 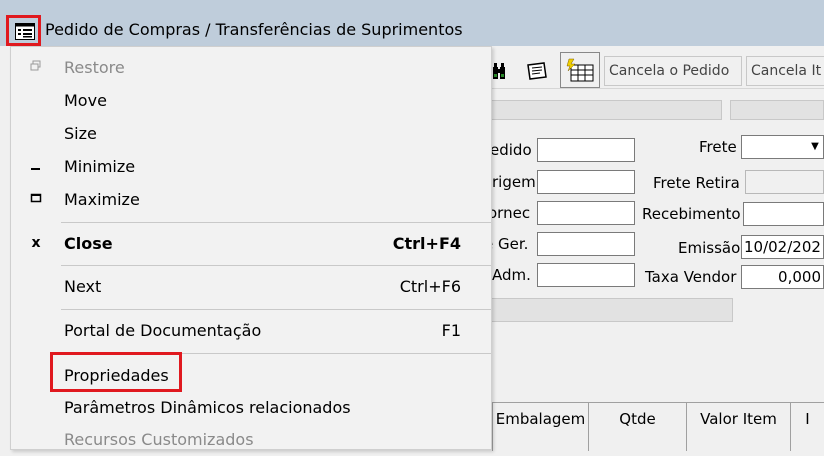 What do you see at coordinates (540, 427) in the screenshot?
I see `grid-header-embalagem: Embalagem` at bounding box center [540, 427].